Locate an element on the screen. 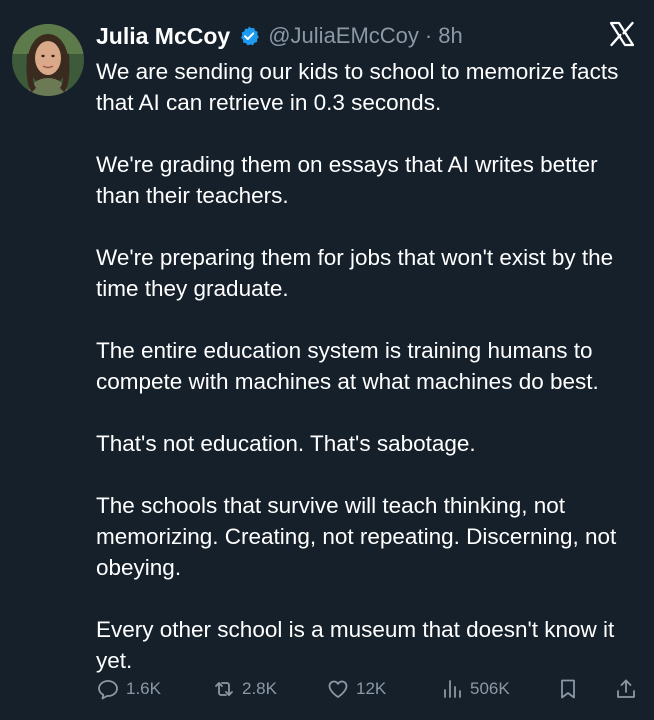 This screenshot has height=720, width=654. reply-icon is located at coordinates (108, 690).